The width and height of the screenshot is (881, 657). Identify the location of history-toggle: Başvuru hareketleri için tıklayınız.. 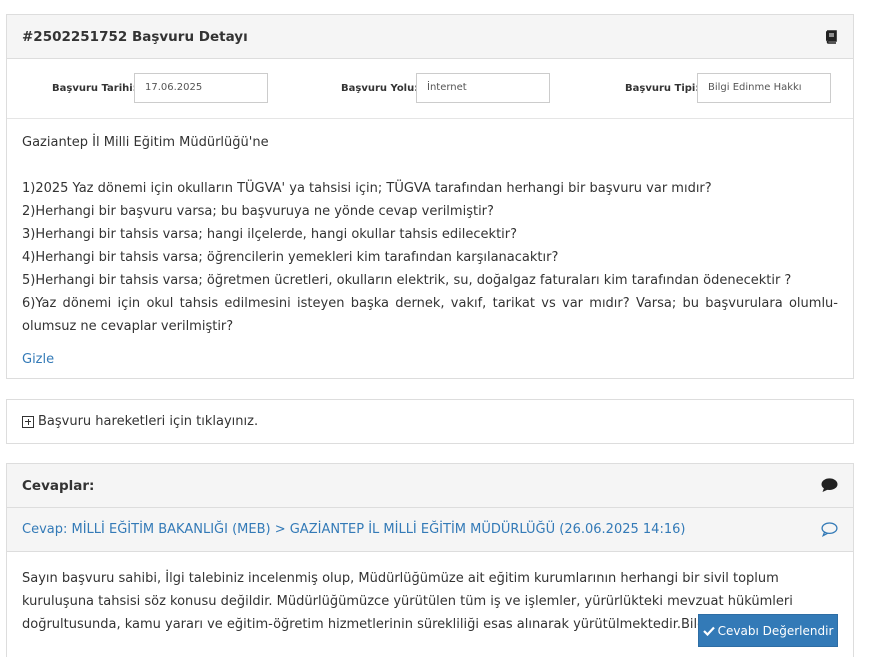
(430, 421).